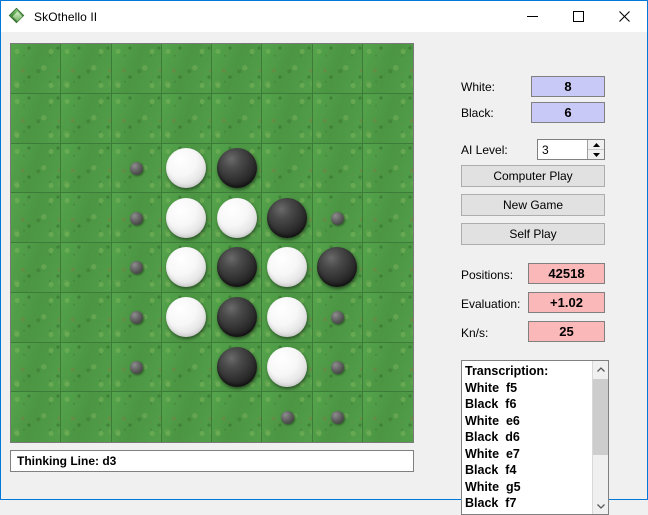  I want to click on board-cell-f1, so click(287, 69).